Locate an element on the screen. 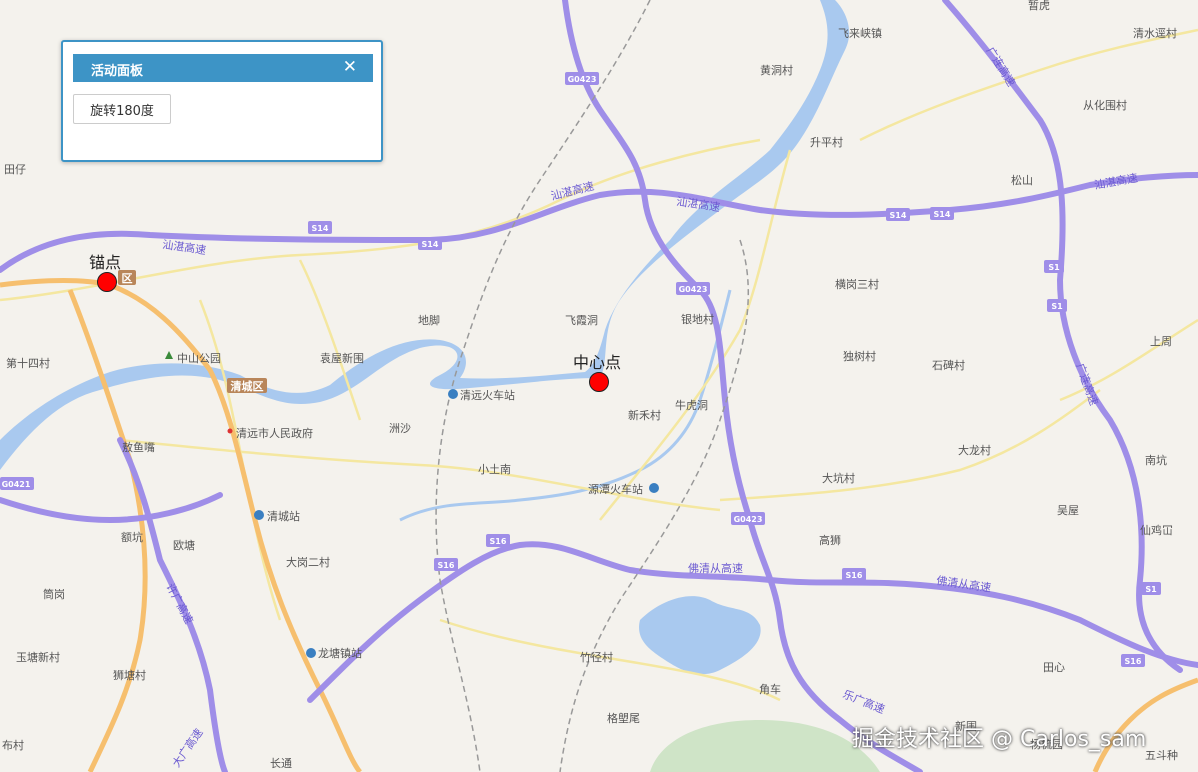  watermark: 掘金技术社区 @ Carlos_sam is located at coordinates (999, 739).